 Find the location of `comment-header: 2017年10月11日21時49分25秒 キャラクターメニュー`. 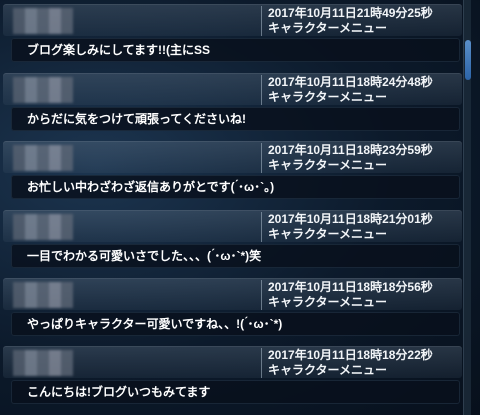

comment-header: 2017年10月11日21時49分25秒 キャラクターメニュー is located at coordinates (232, 20).